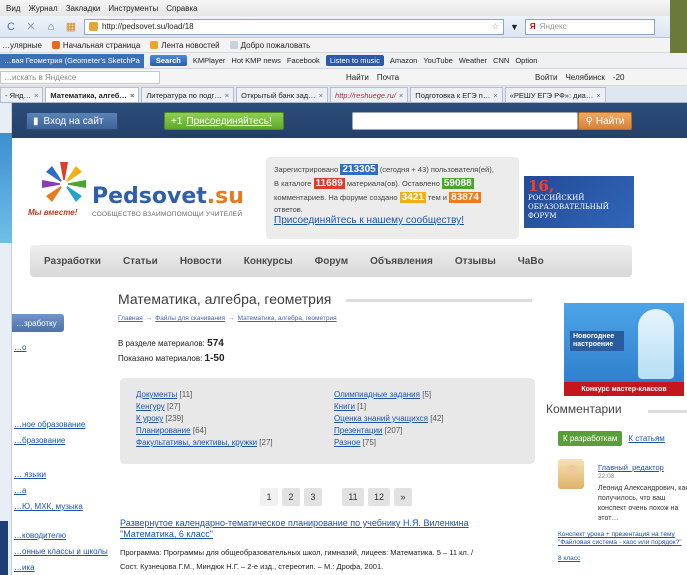 This screenshot has height=575, width=687. Describe the element at coordinates (313, 497) in the screenshot. I see `page-3: 3` at that location.